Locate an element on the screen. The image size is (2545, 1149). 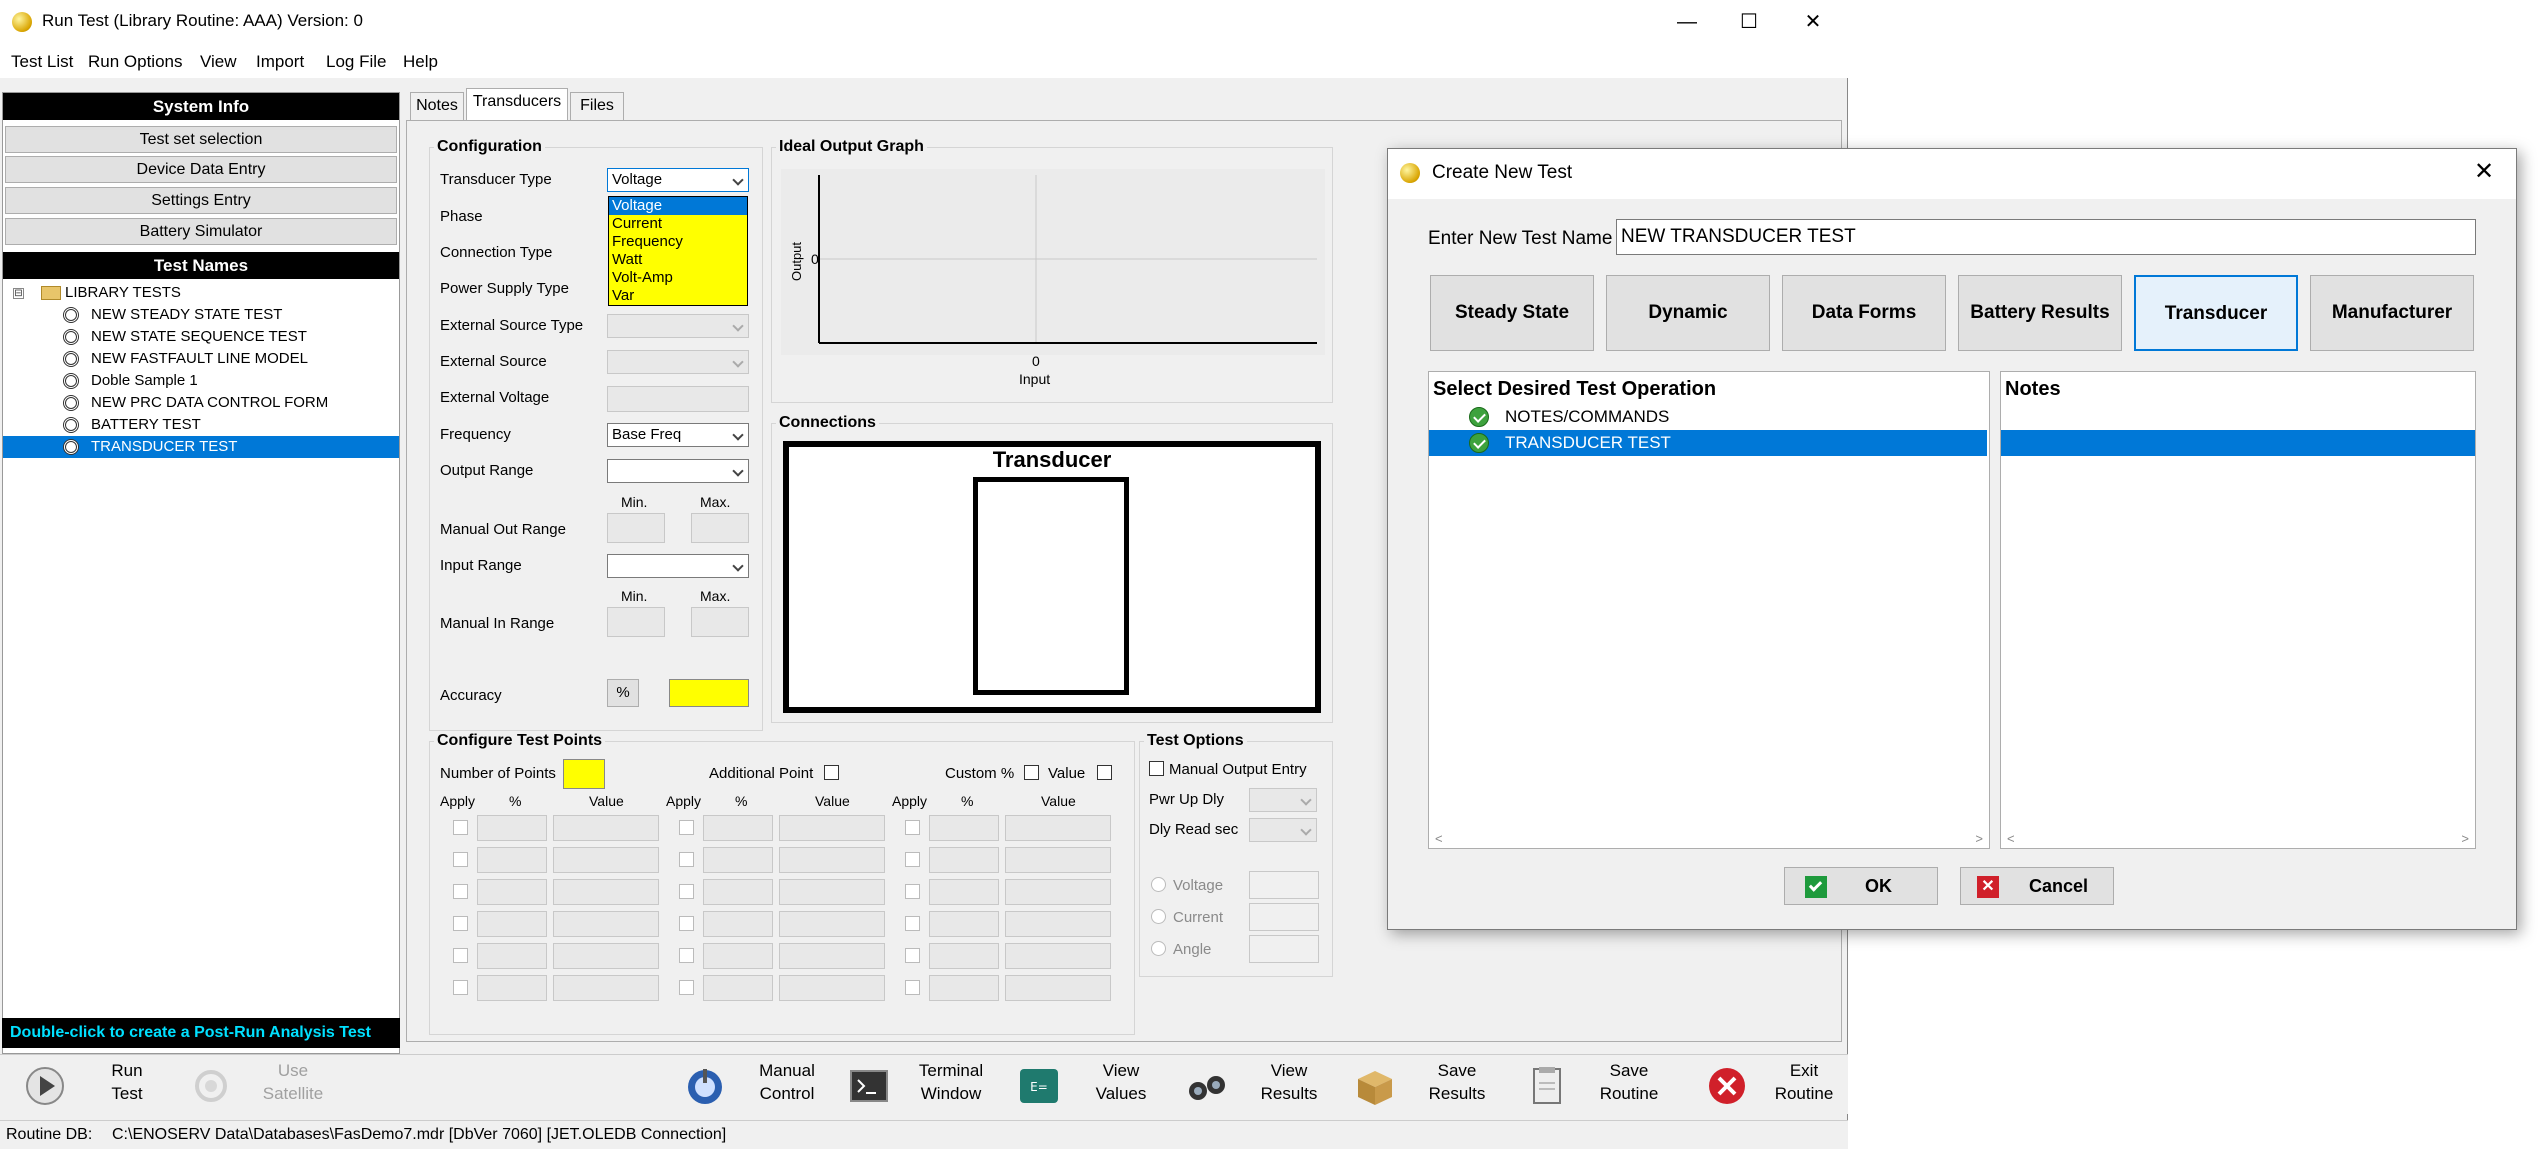
accuracy-unit-button: % is located at coordinates (623, 693).